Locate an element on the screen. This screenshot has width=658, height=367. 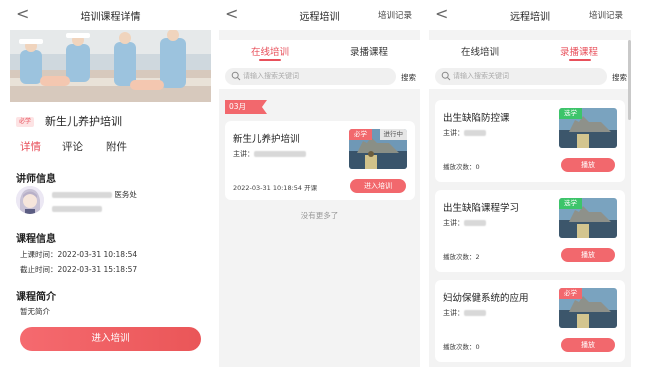
training-card-lecturer: 主讲： is located at coordinates (269, 154).